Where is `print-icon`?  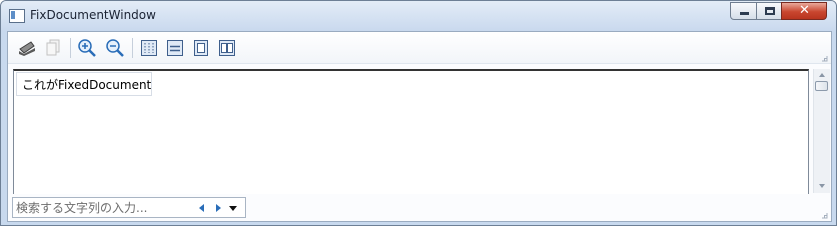
print-icon is located at coordinates (27, 48).